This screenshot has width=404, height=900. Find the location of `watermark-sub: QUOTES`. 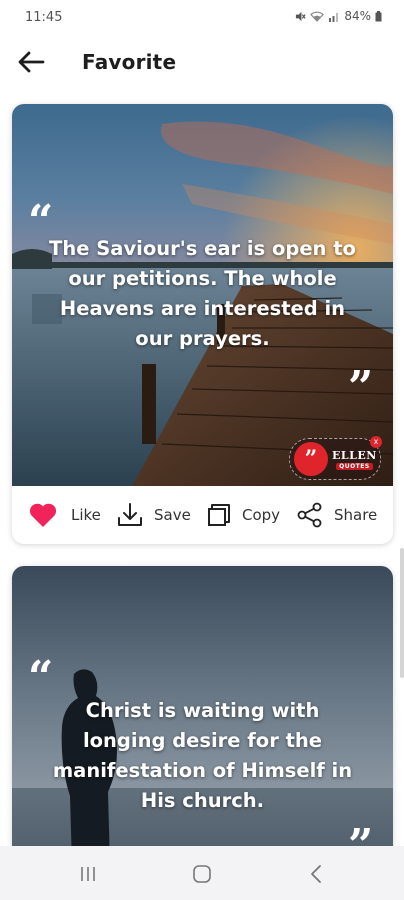

watermark-sub: QUOTES is located at coordinates (354, 466).